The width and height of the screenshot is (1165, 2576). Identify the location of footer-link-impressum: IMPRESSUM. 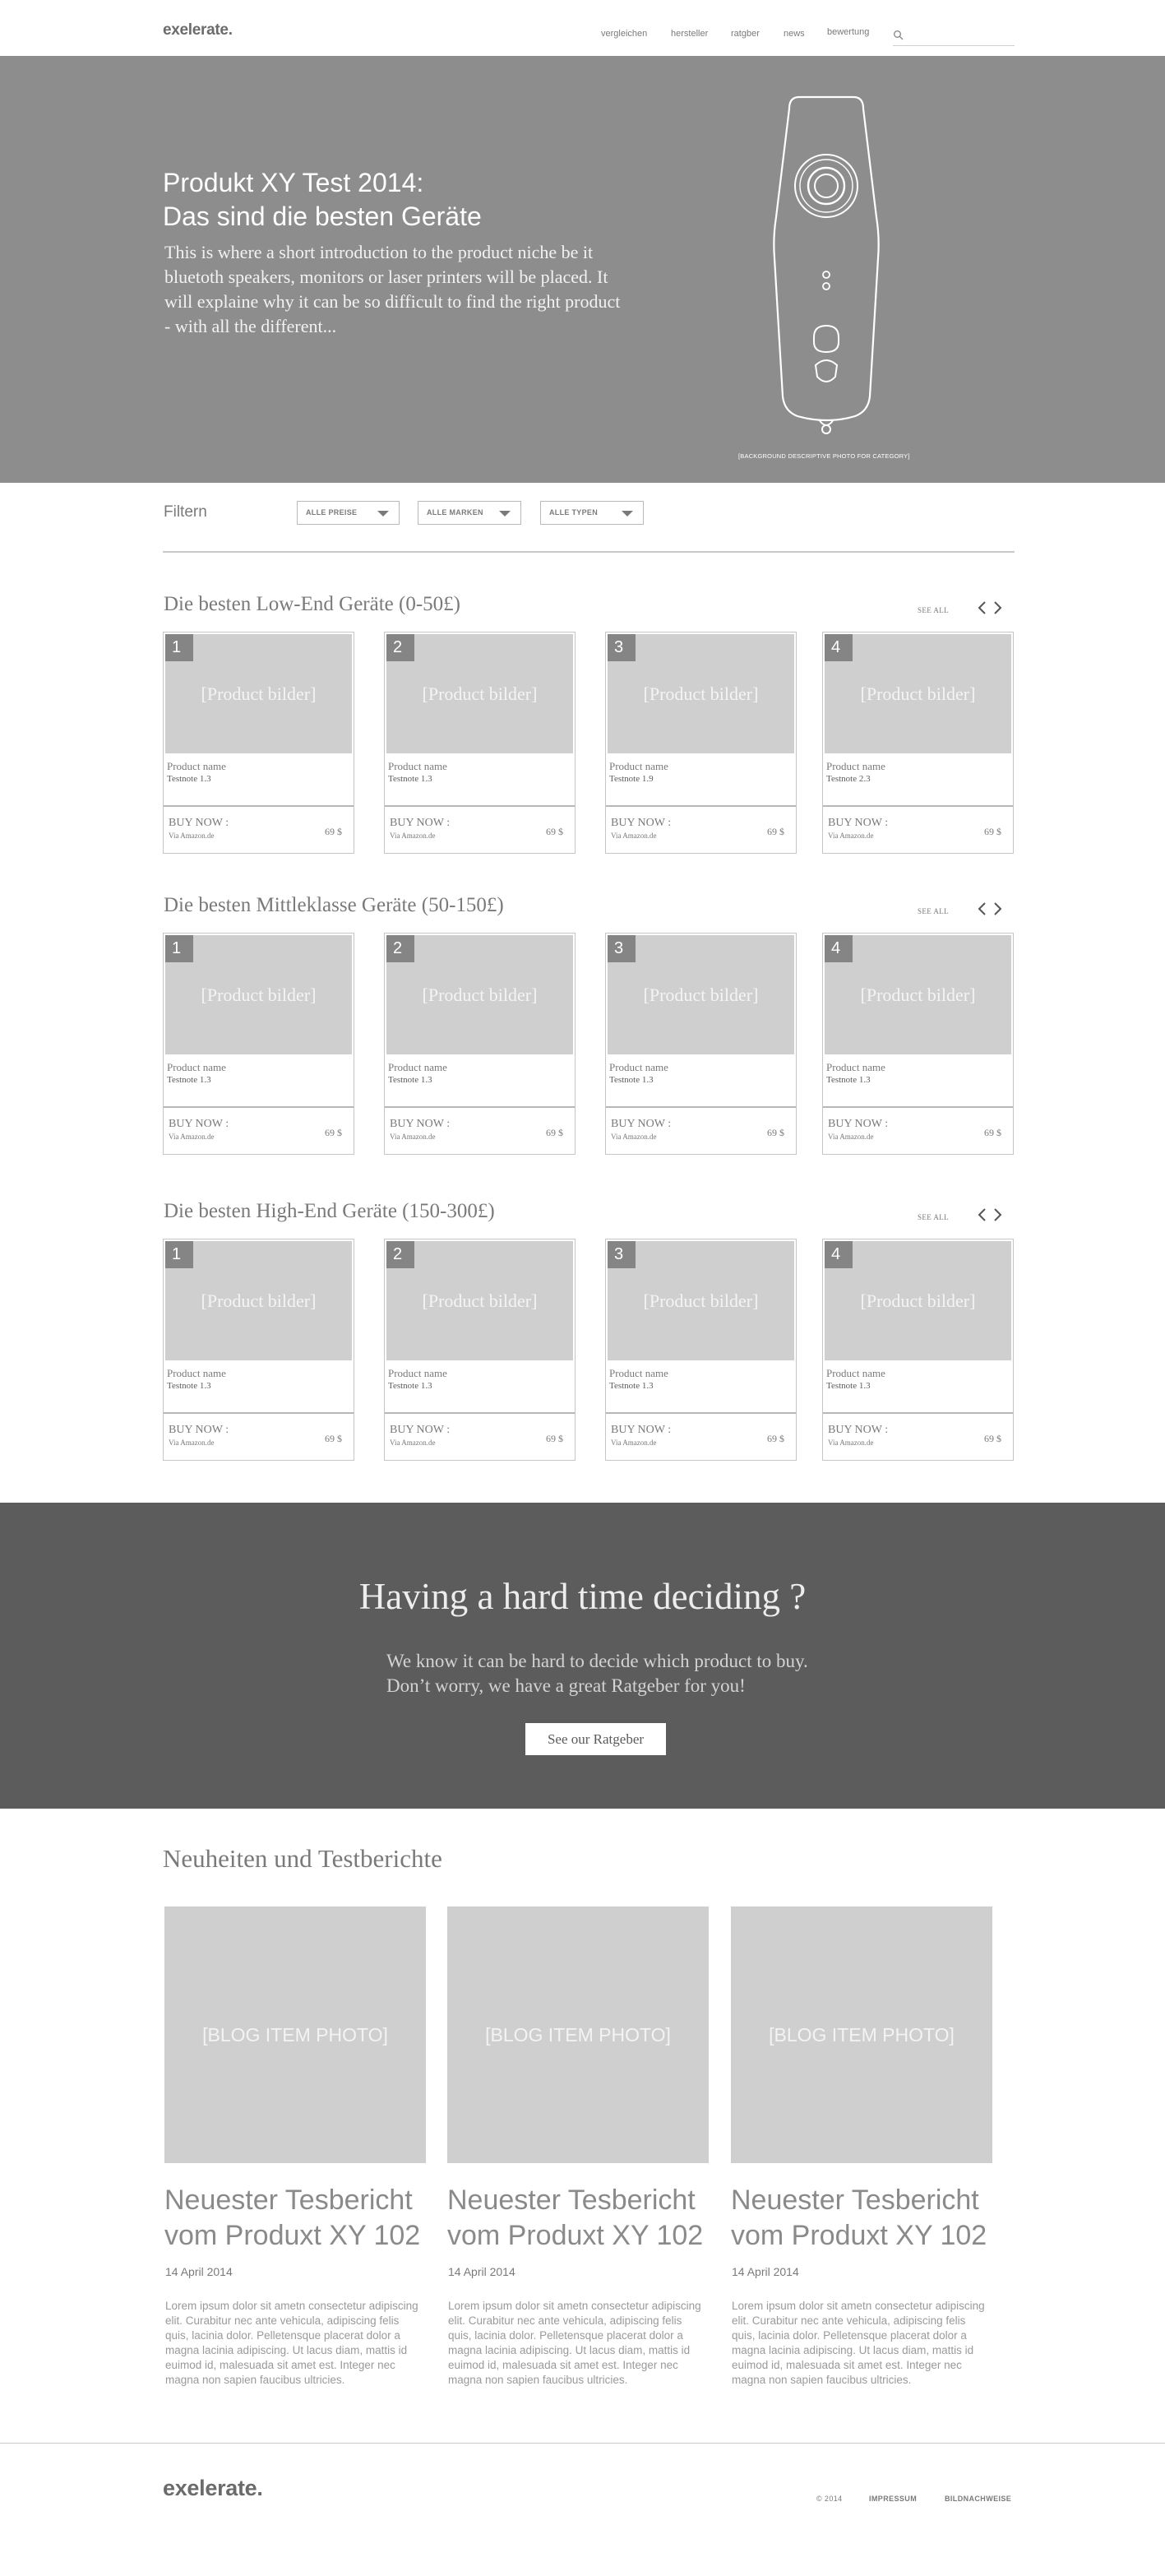
(893, 2499).